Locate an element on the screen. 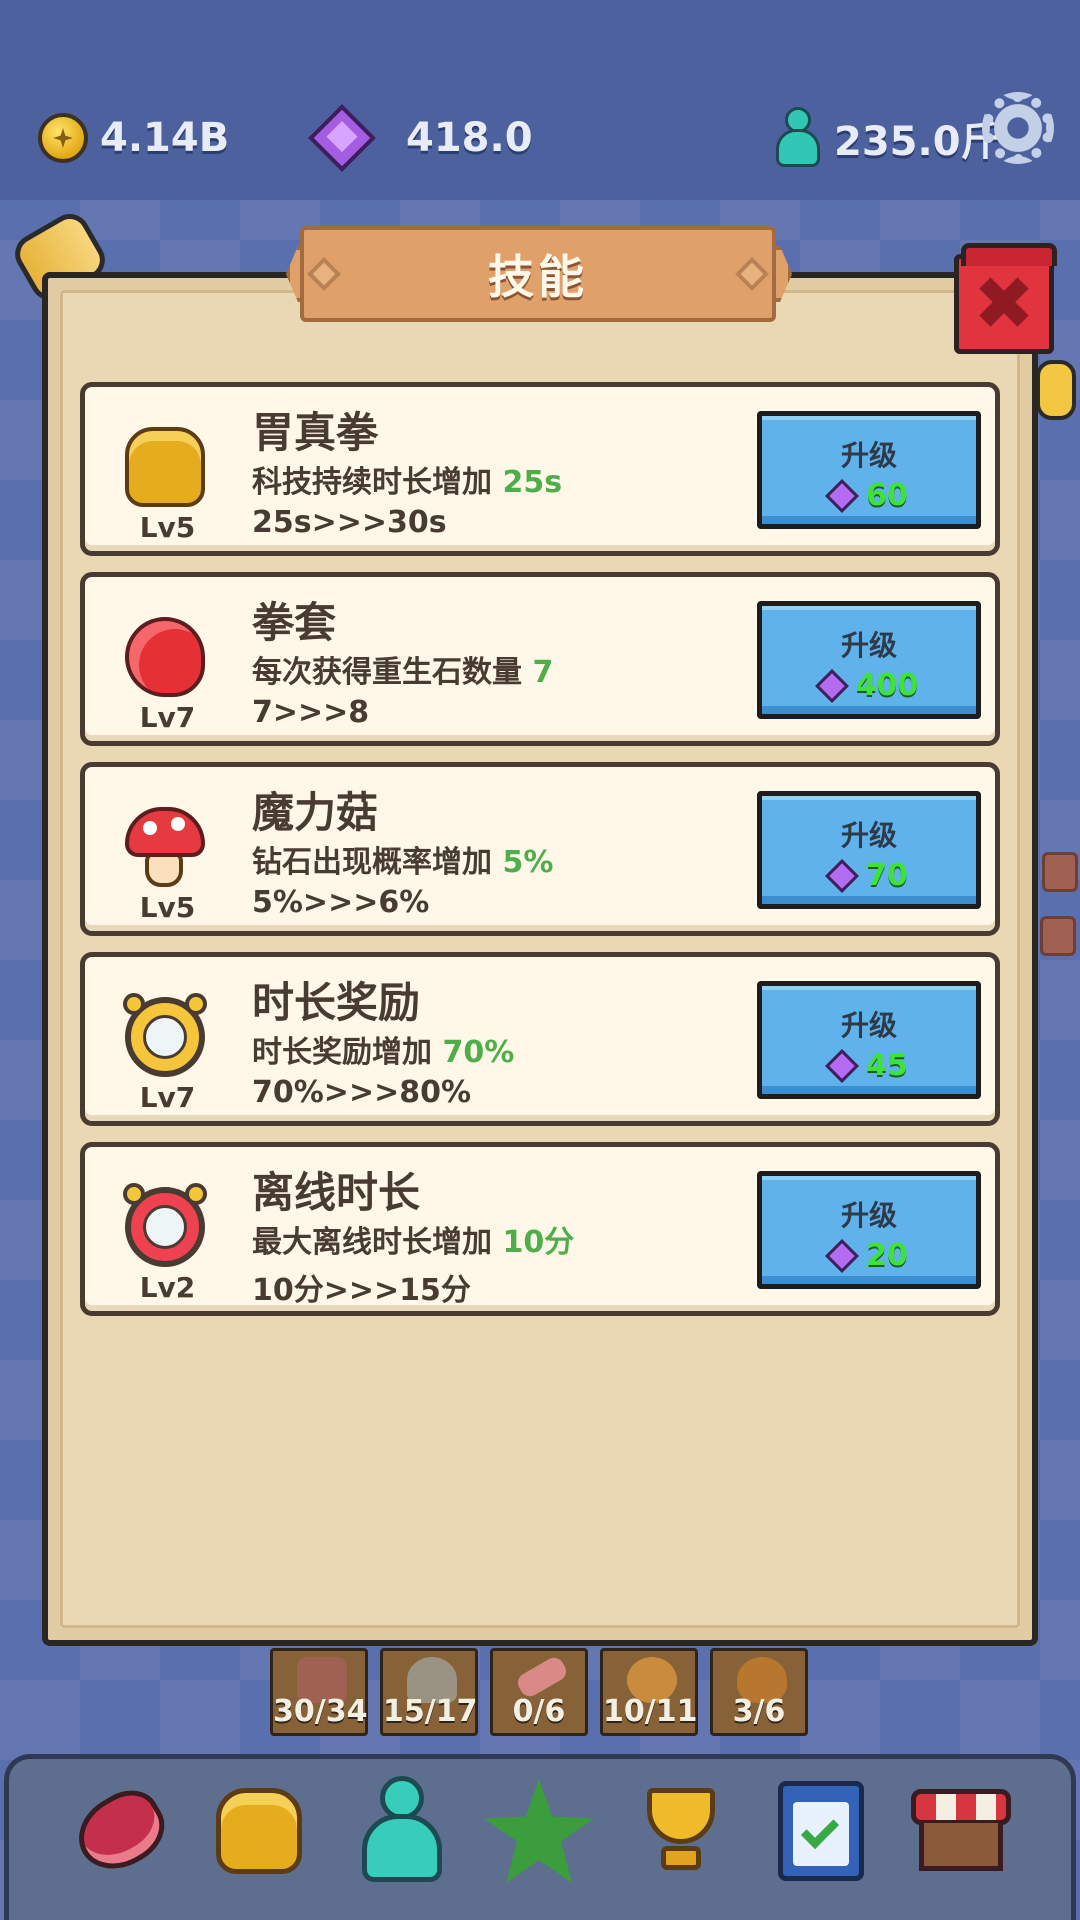 Image resolution: width=1080 pixels, height=1920 pixels. upgrade-cost: 60 is located at coordinates (869, 495).